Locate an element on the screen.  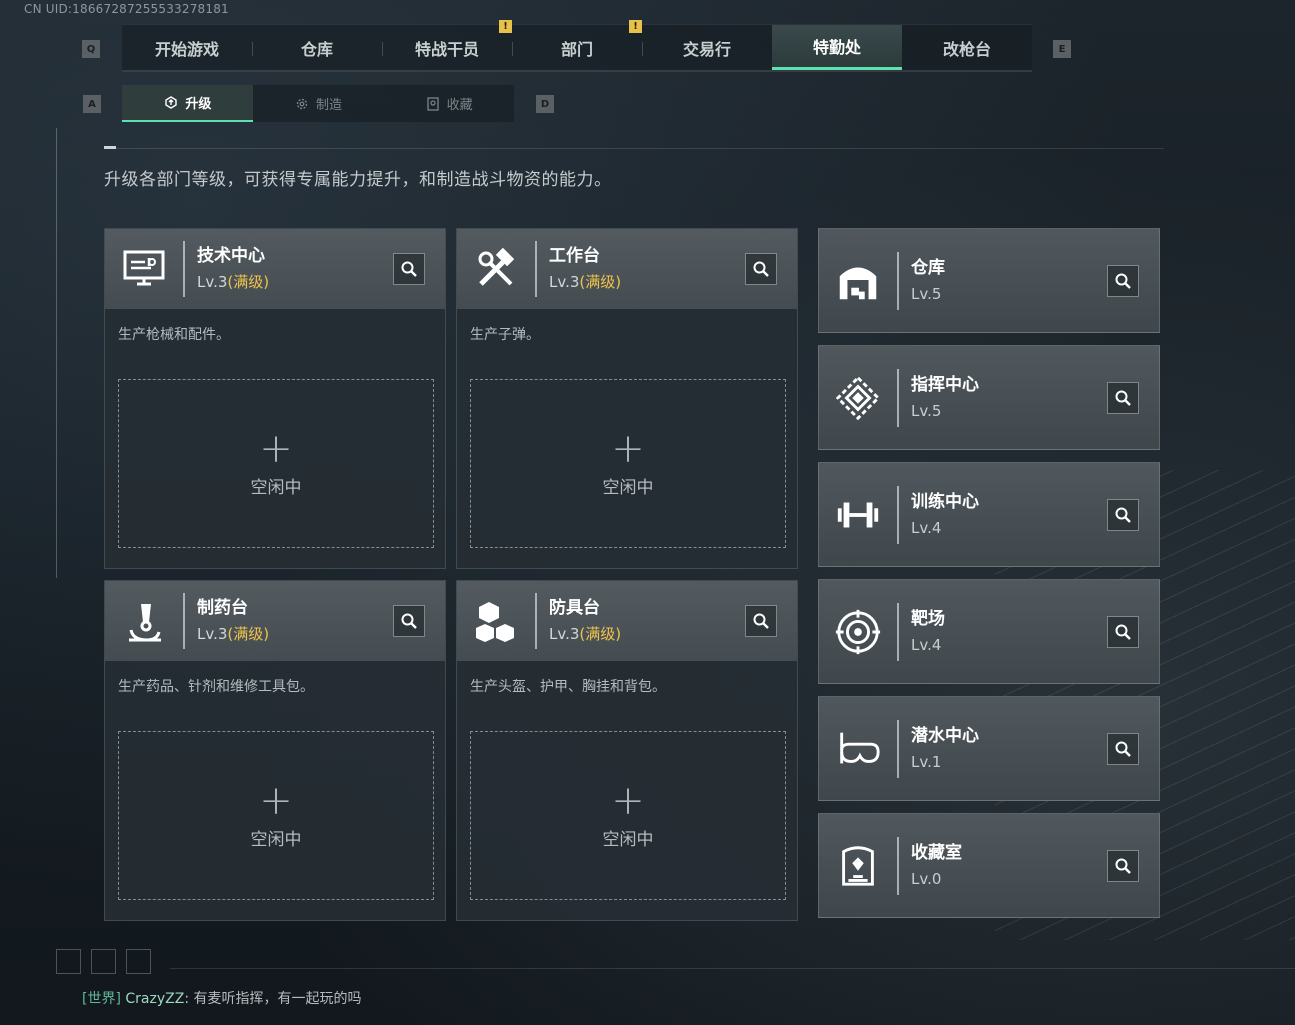
facility-training-center: 训练中心 Lv.4 is located at coordinates (989, 514).